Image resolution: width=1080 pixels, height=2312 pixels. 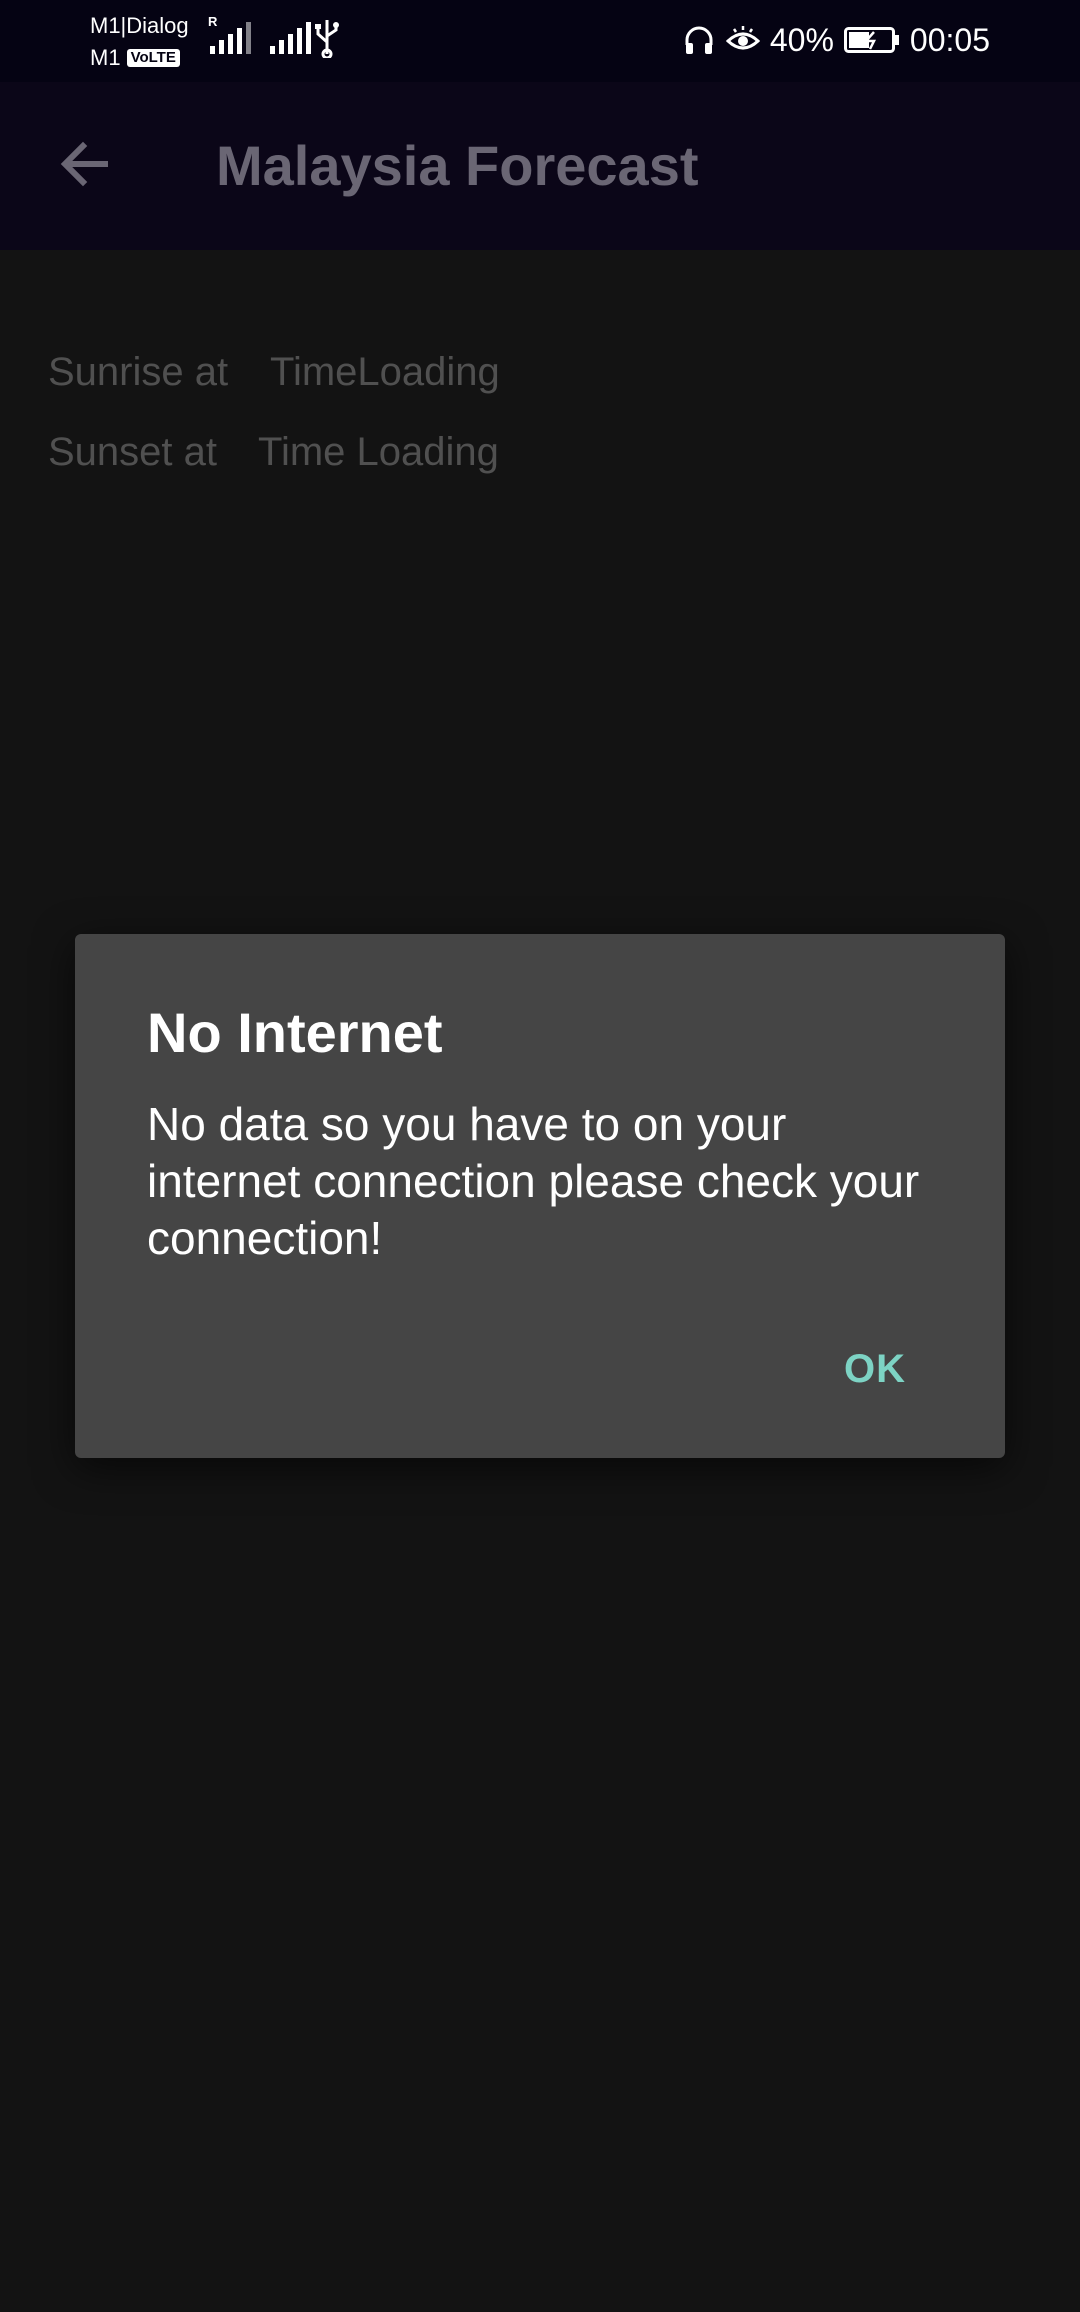 What do you see at coordinates (290, 38) in the screenshot?
I see `signal-icon` at bounding box center [290, 38].